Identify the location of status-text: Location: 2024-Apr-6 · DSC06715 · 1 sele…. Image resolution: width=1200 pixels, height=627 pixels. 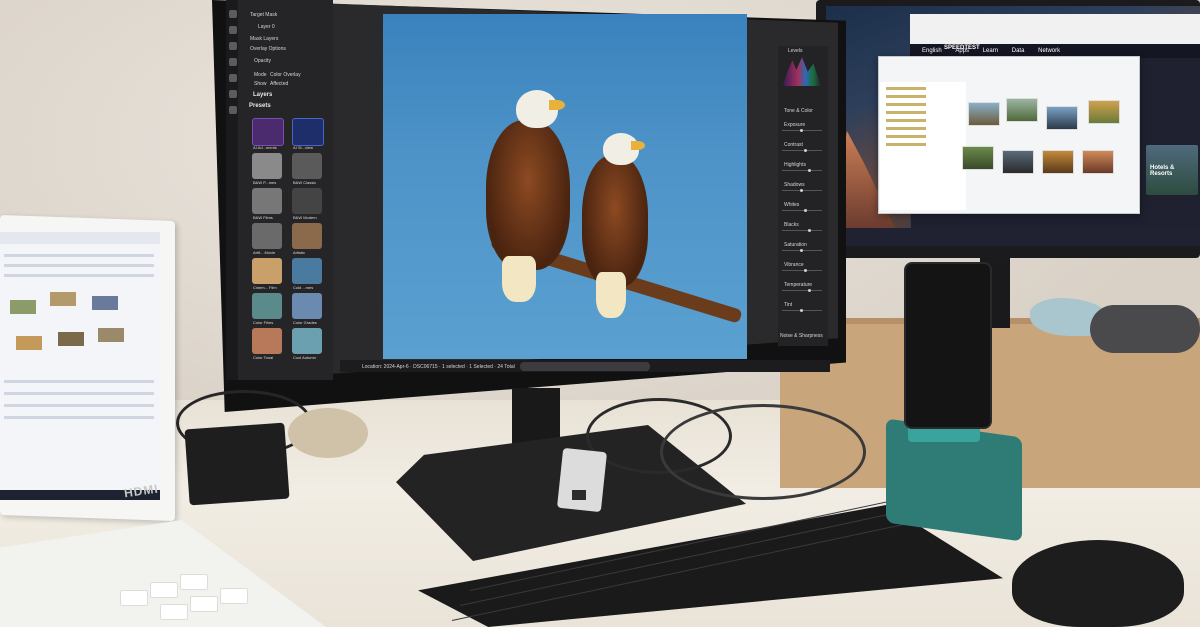
(438, 367).